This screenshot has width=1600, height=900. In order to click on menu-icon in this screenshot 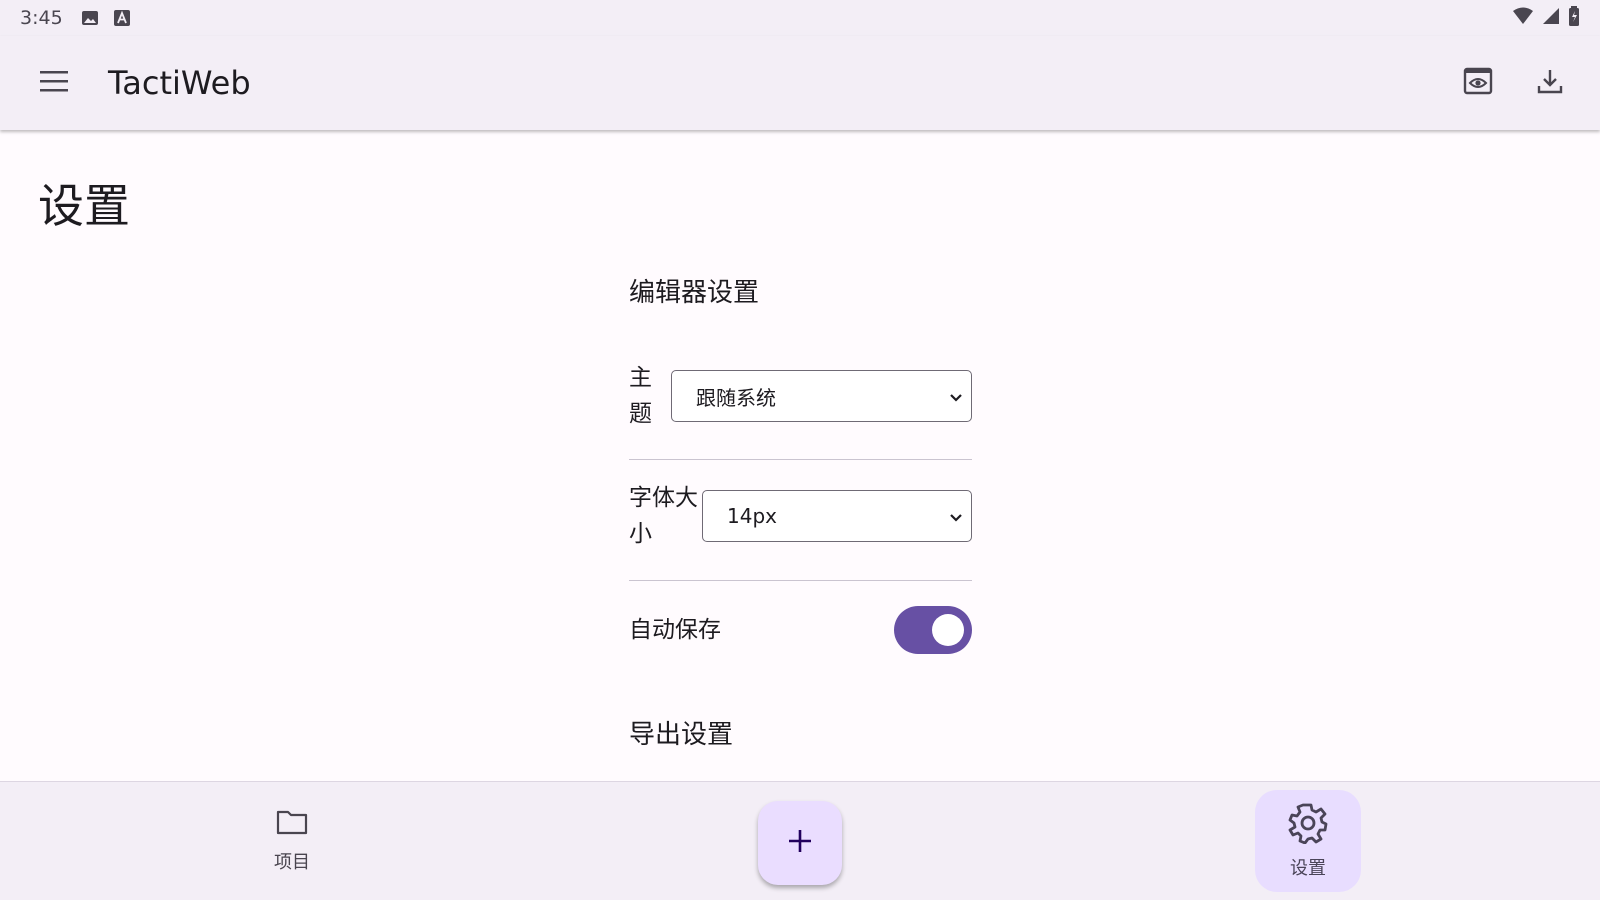, I will do `click(54, 83)`.